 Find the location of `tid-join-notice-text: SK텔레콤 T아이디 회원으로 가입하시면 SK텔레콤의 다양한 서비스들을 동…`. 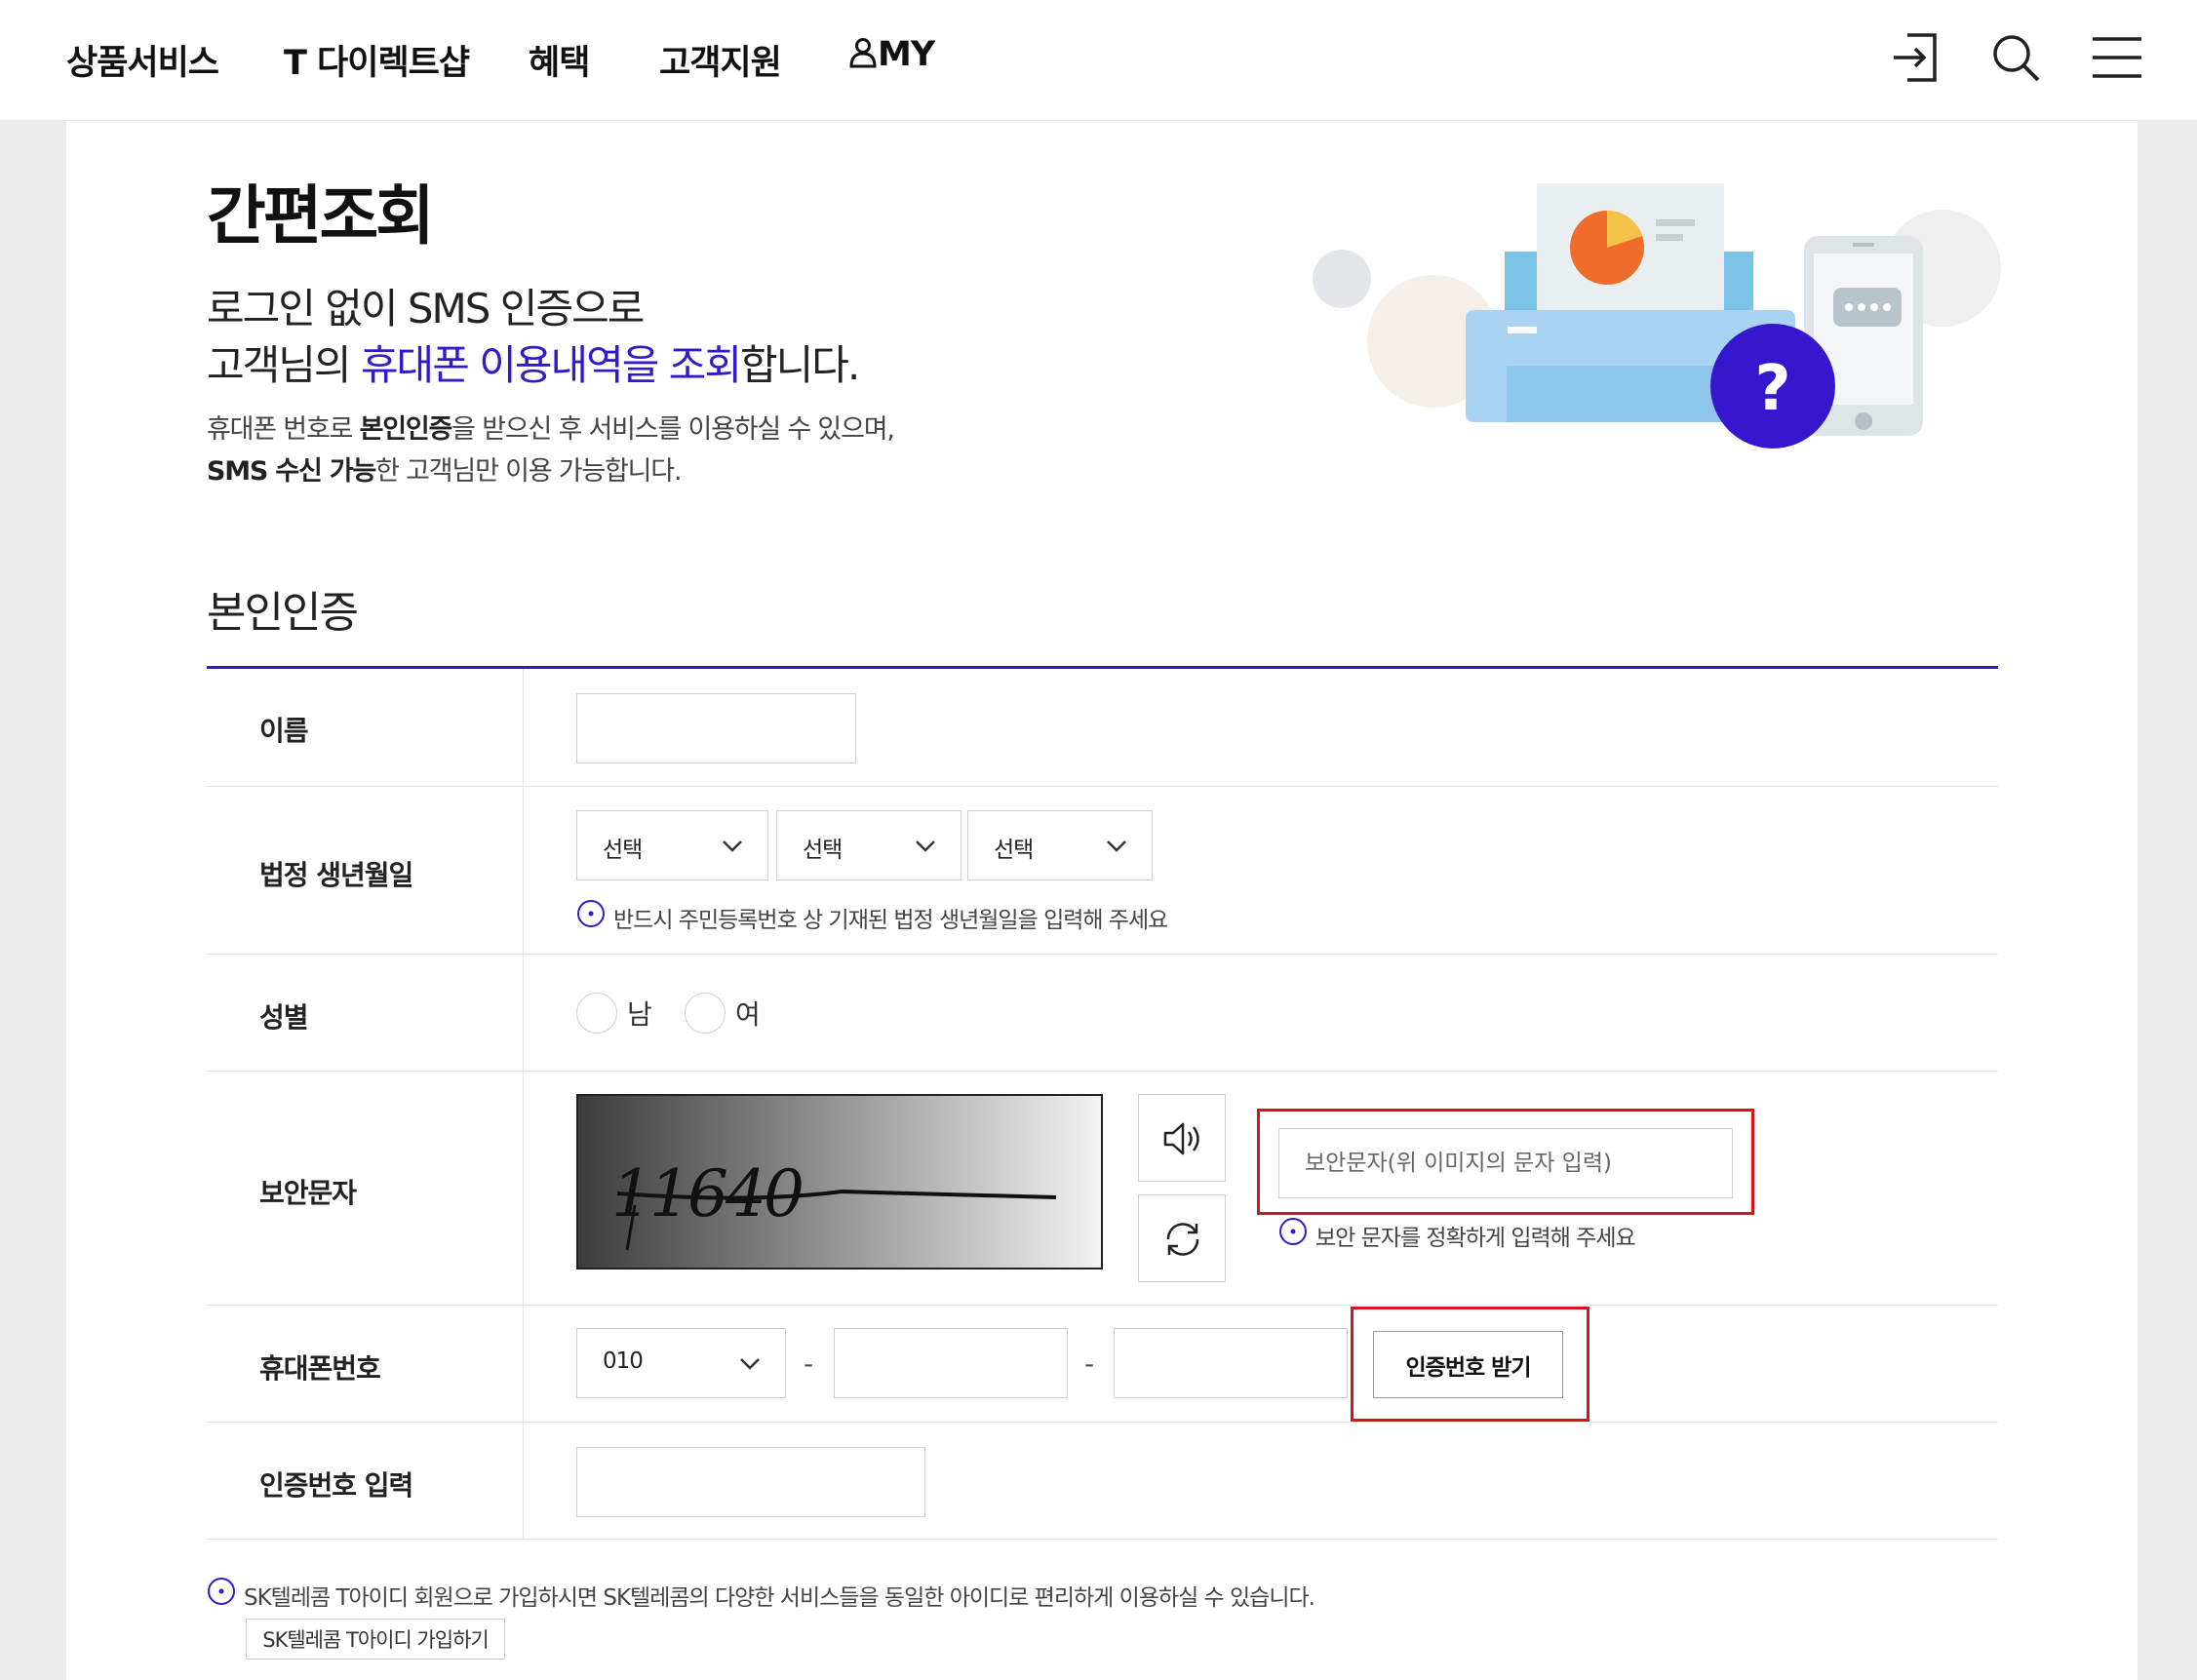

tid-join-notice-text: SK텔레콤 T아이디 회원으로 가입하시면 SK텔레콤의 다양한 서비스들을 동… is located at coordinates (779, 1598).